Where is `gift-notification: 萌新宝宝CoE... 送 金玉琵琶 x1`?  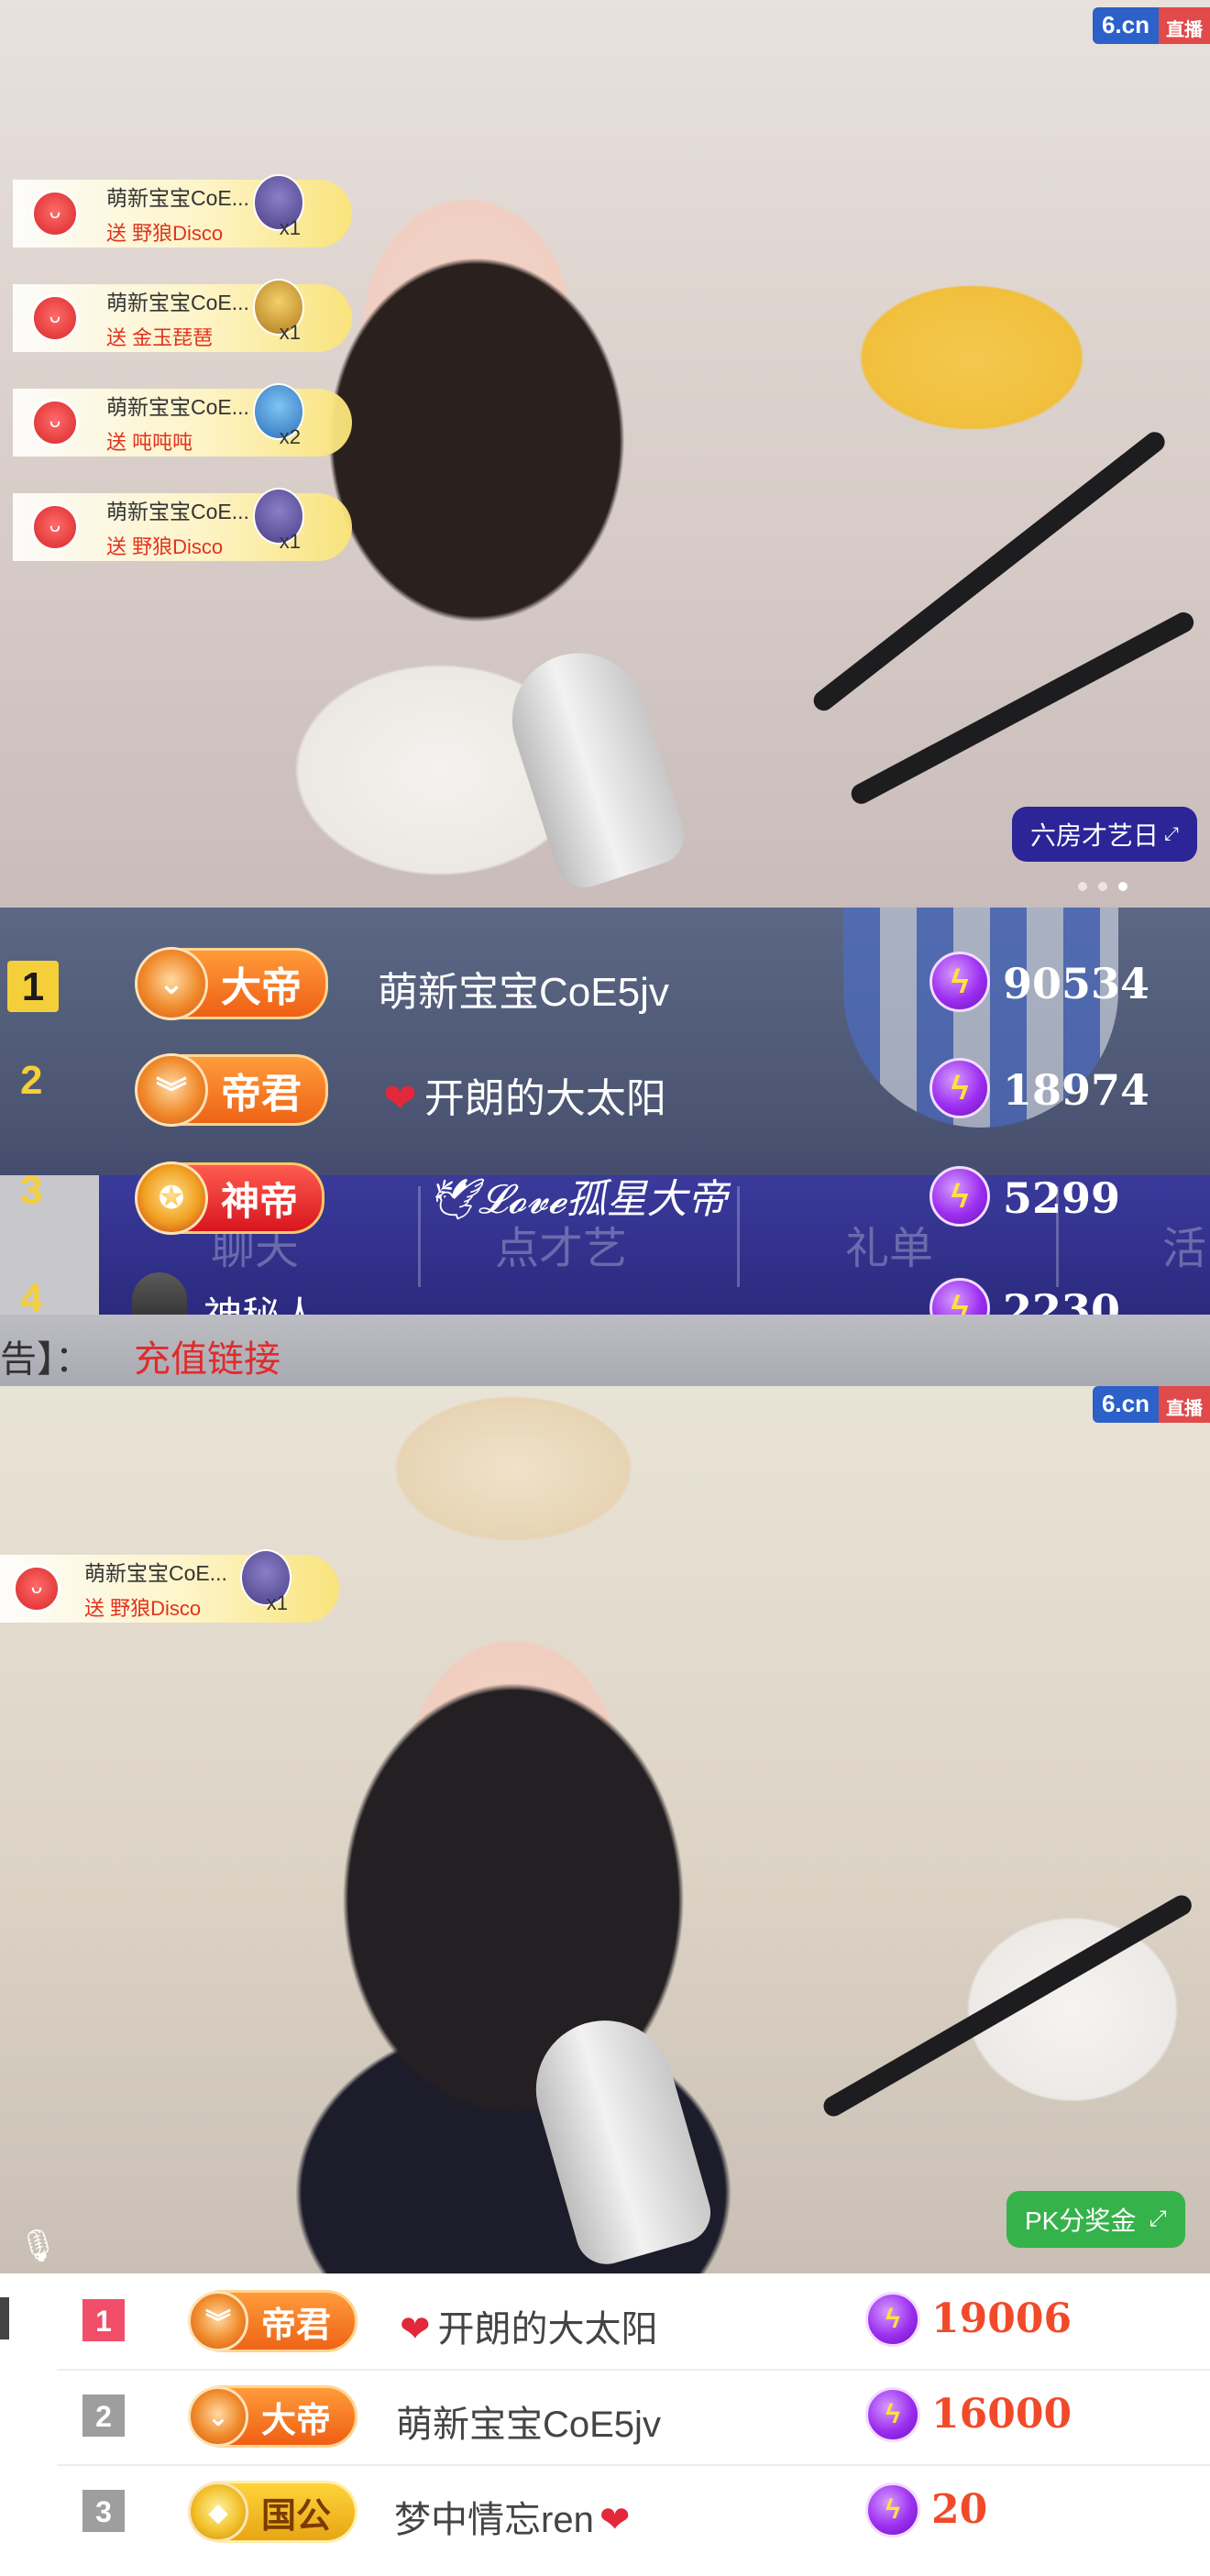 gift-notification: 萌新宝宝CoE... 送 金玉琵琶 x1 is located at coordinates (182, 315).